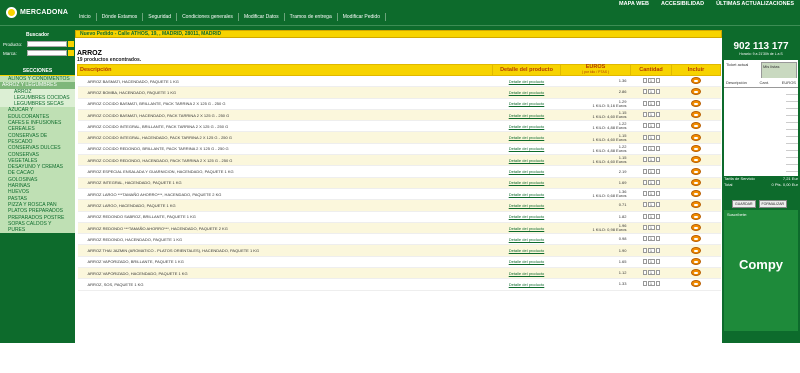  I want to click on sidebar-category: PURES, so click(37, 230).